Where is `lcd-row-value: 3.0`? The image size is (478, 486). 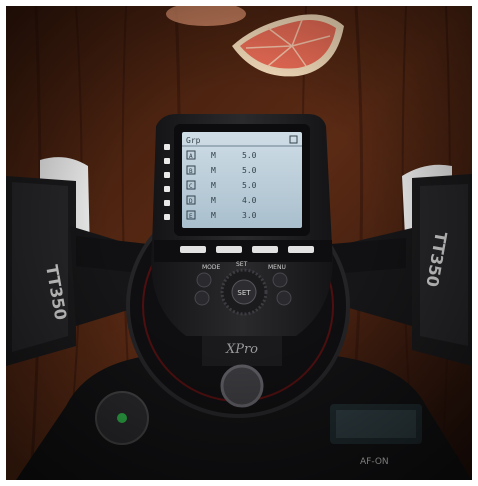 lcd-row-value: 3.0 is located at coordinates (249, 215).